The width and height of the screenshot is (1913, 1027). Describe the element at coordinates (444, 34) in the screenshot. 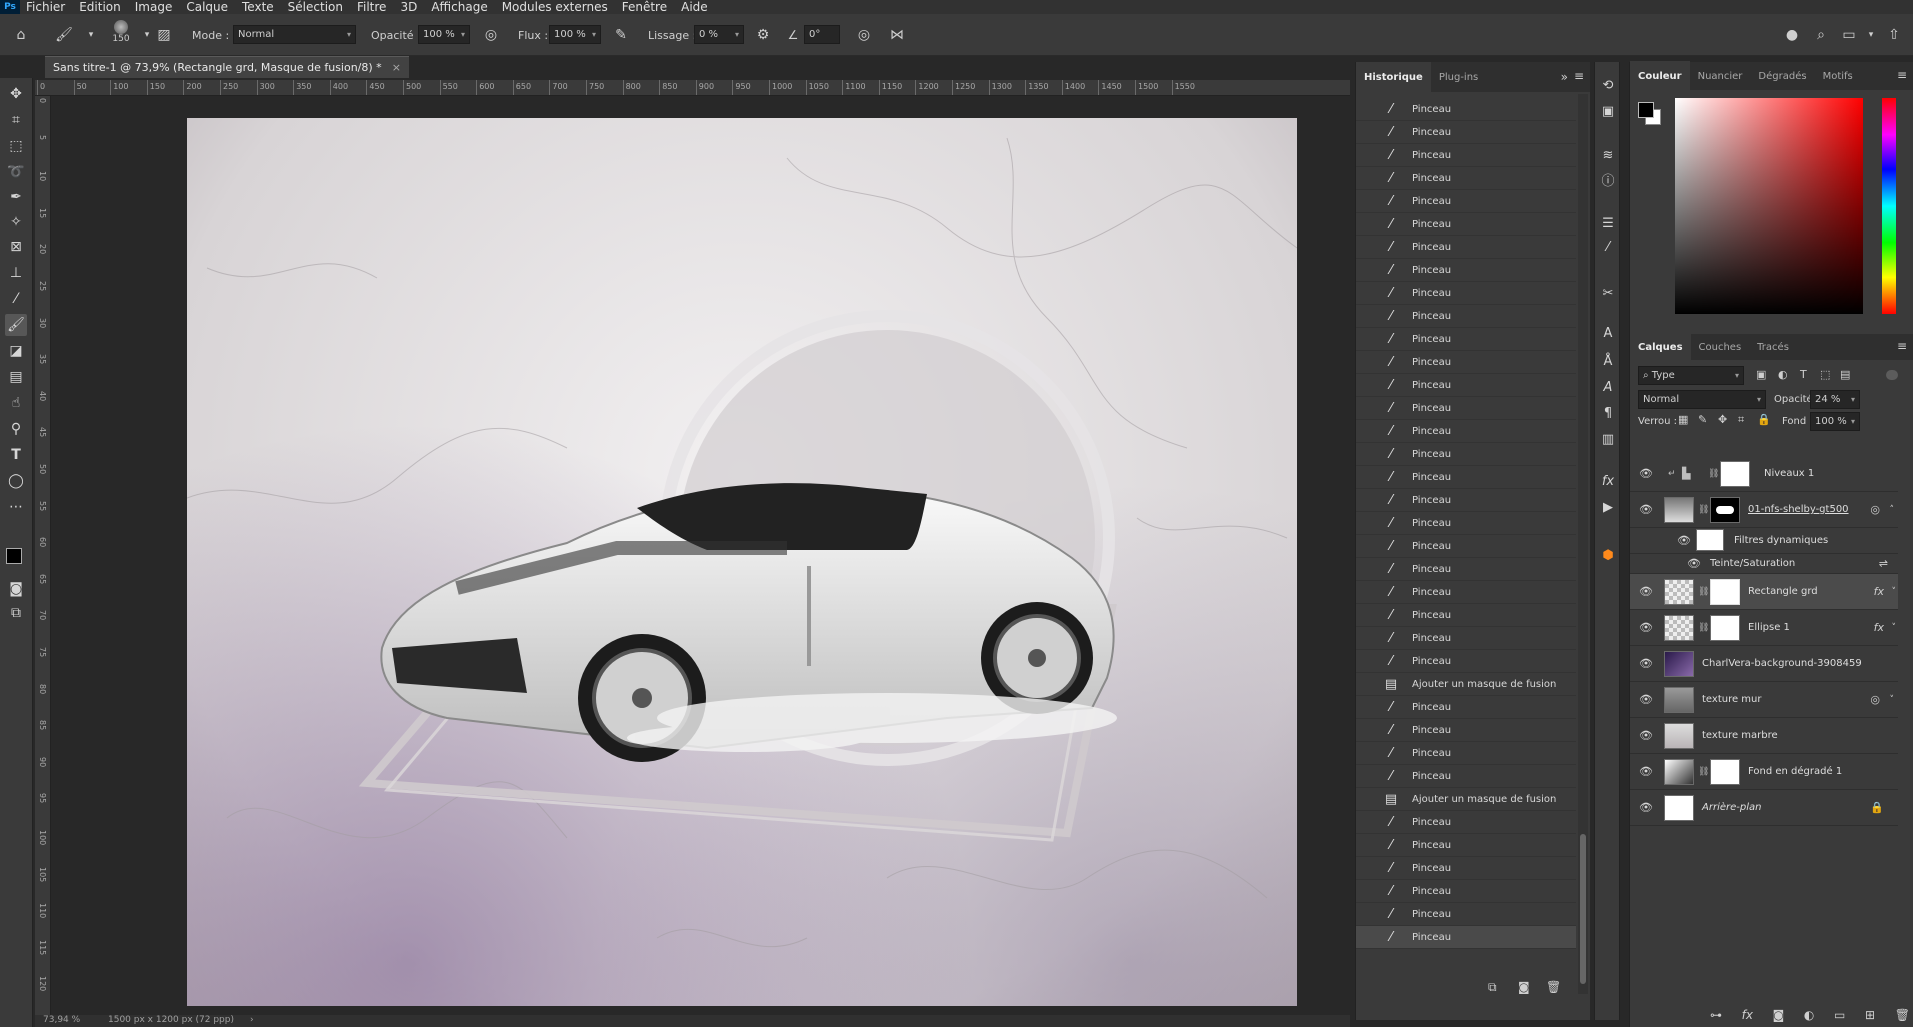

I see `opacity-field: 100 % ▾` at that location.